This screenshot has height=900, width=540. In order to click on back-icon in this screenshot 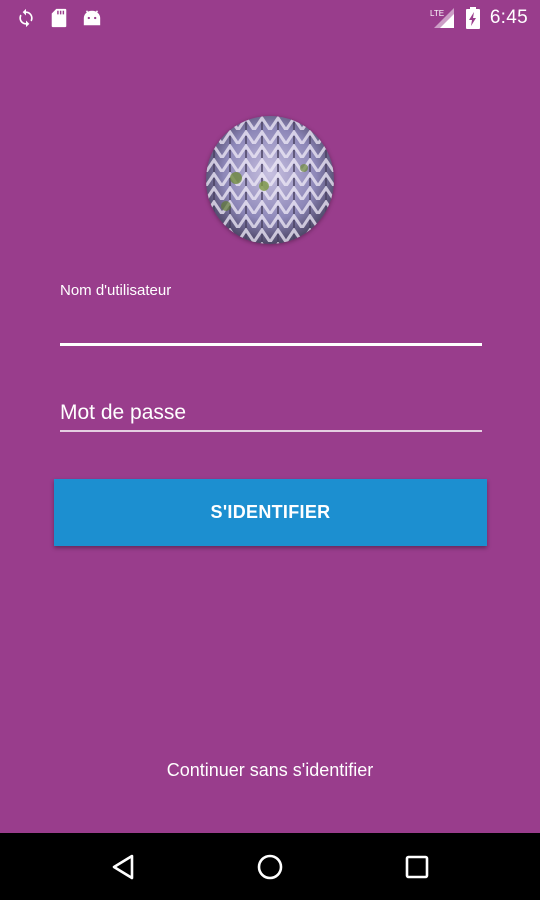, I will do `click(123, 867)`.